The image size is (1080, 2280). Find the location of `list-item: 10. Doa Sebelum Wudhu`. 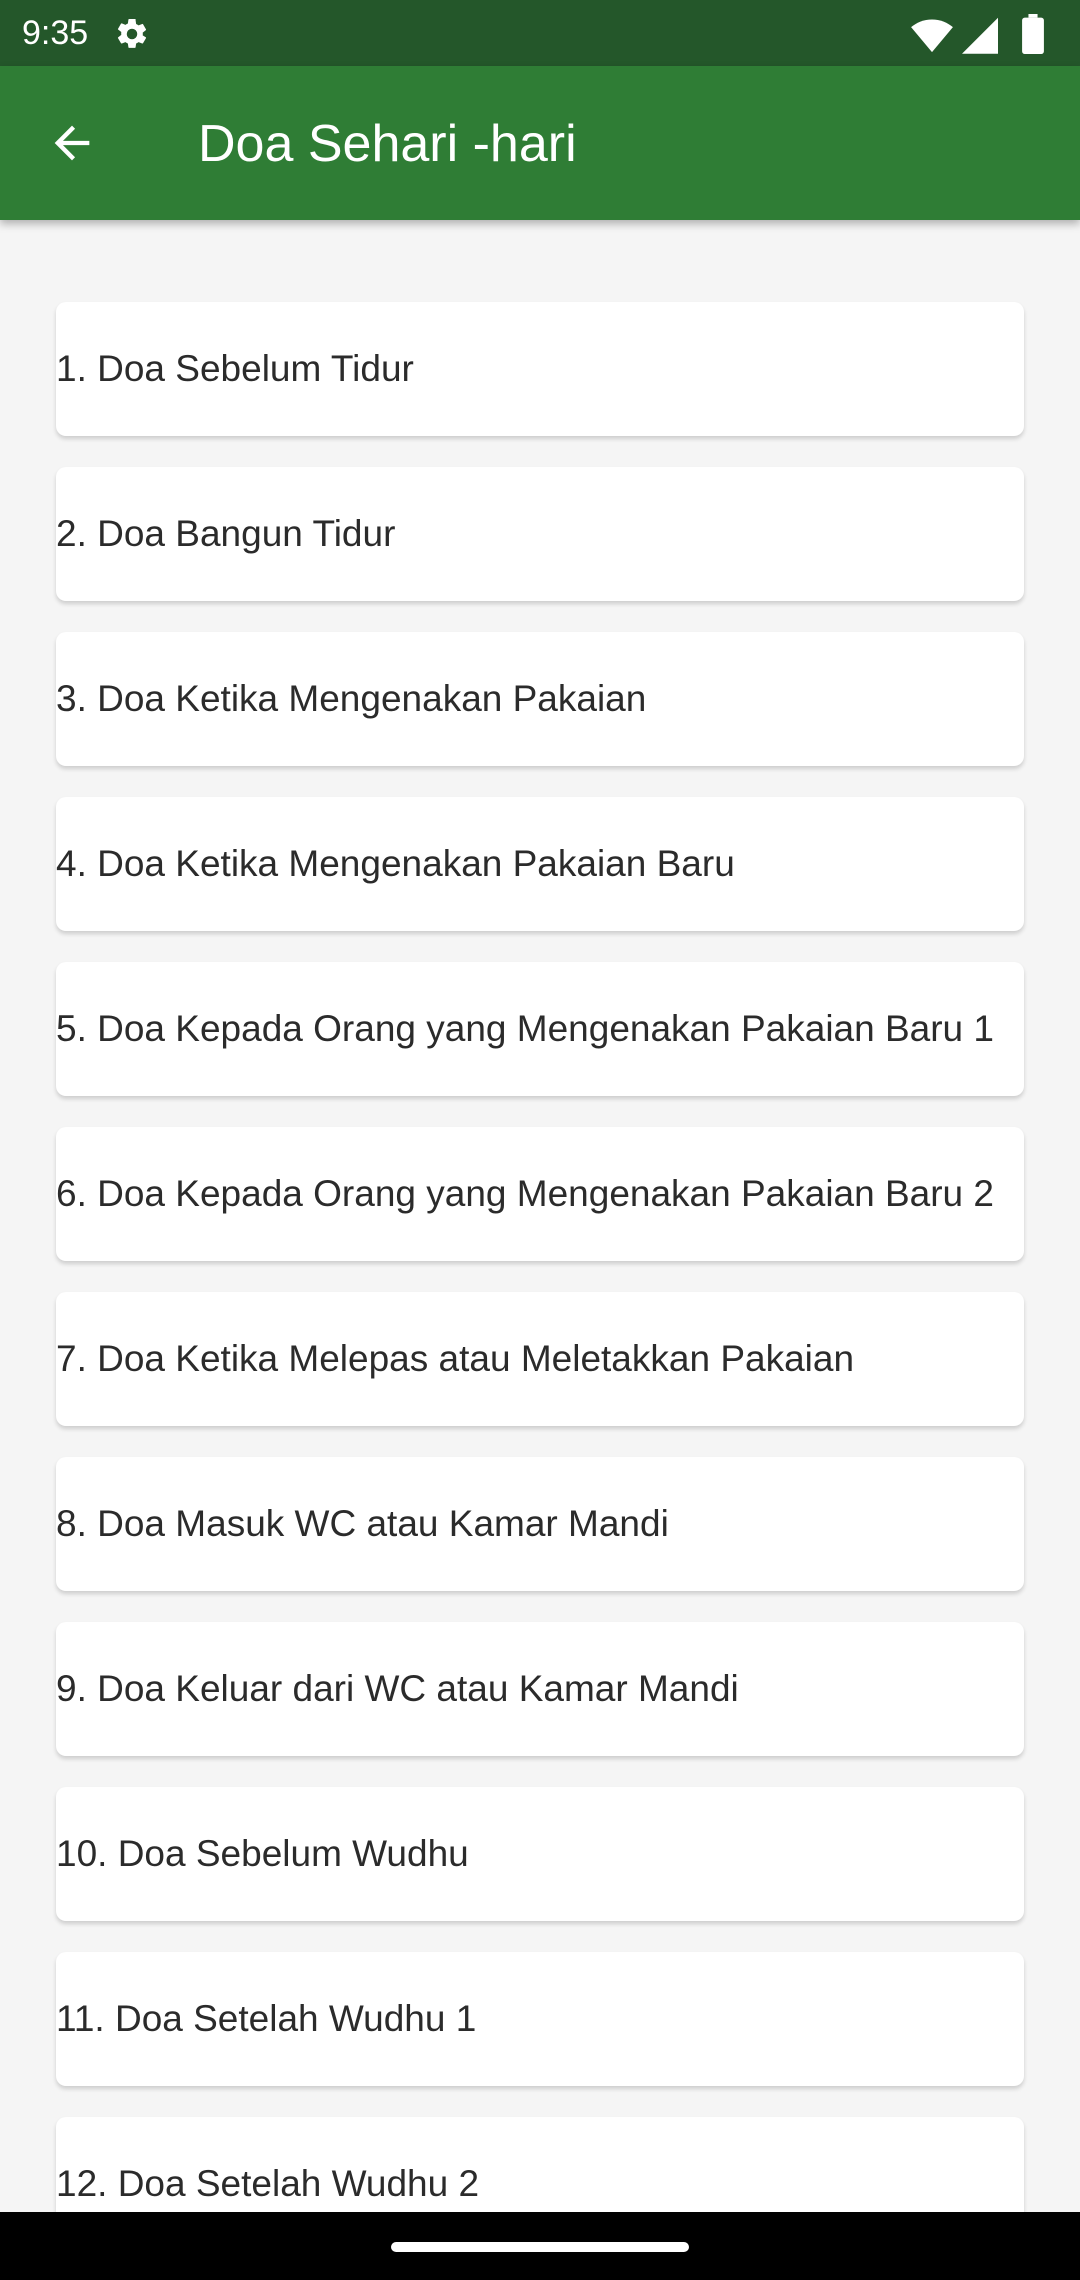

list-item: 10. Doa Sebelum Wudhu is located at coordinates (540, 1854).